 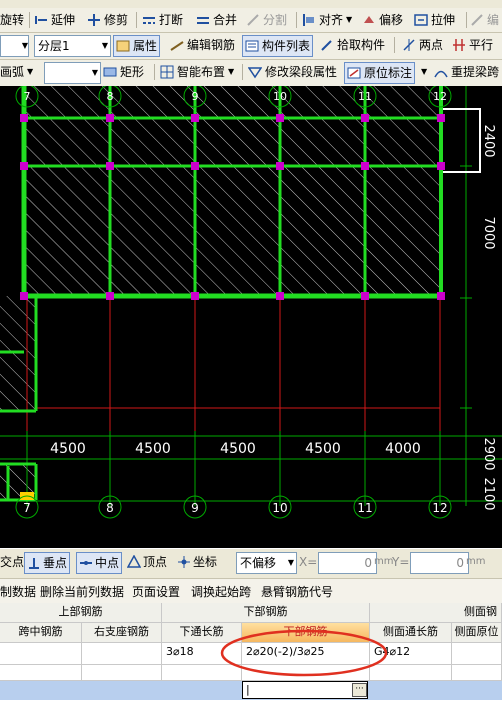 What do you see at coordinates (81, 613) in the screenshot?
I see `group-top-rebar: 上部钢筋` at bounding box center [81, 613].